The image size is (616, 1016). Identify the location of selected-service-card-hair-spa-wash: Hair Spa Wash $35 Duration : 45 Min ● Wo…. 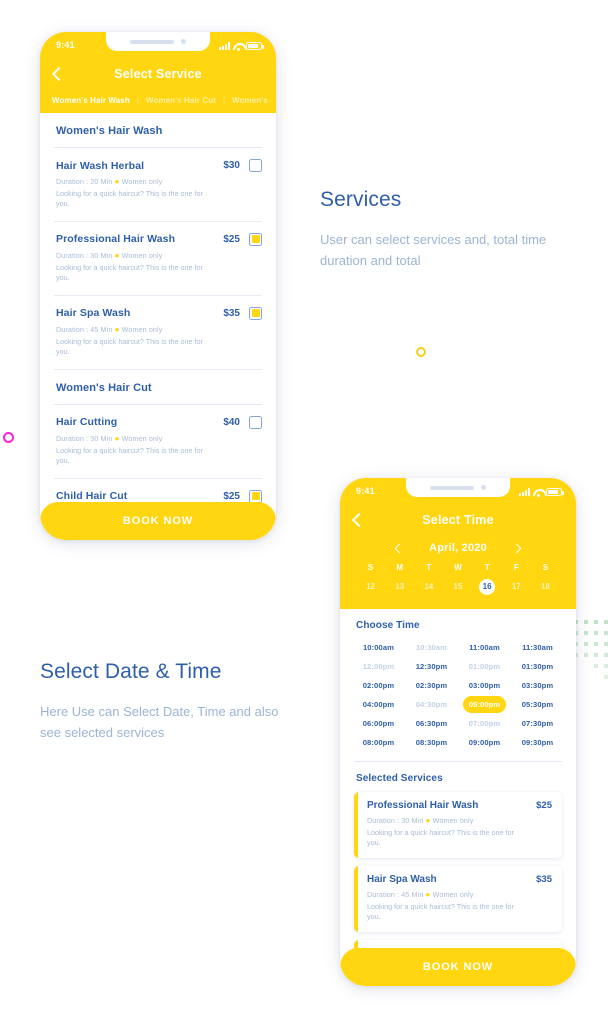
(458, 898).